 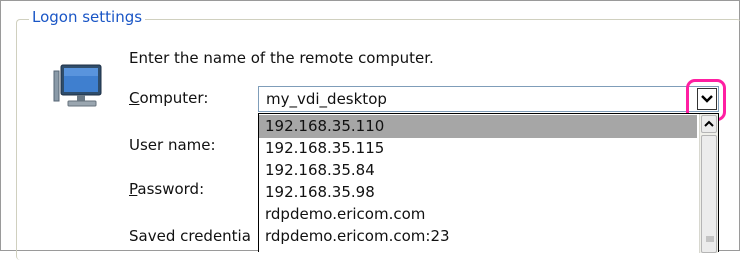 I want to click on dropdown-scrollbar, so click(x=708, y=183).